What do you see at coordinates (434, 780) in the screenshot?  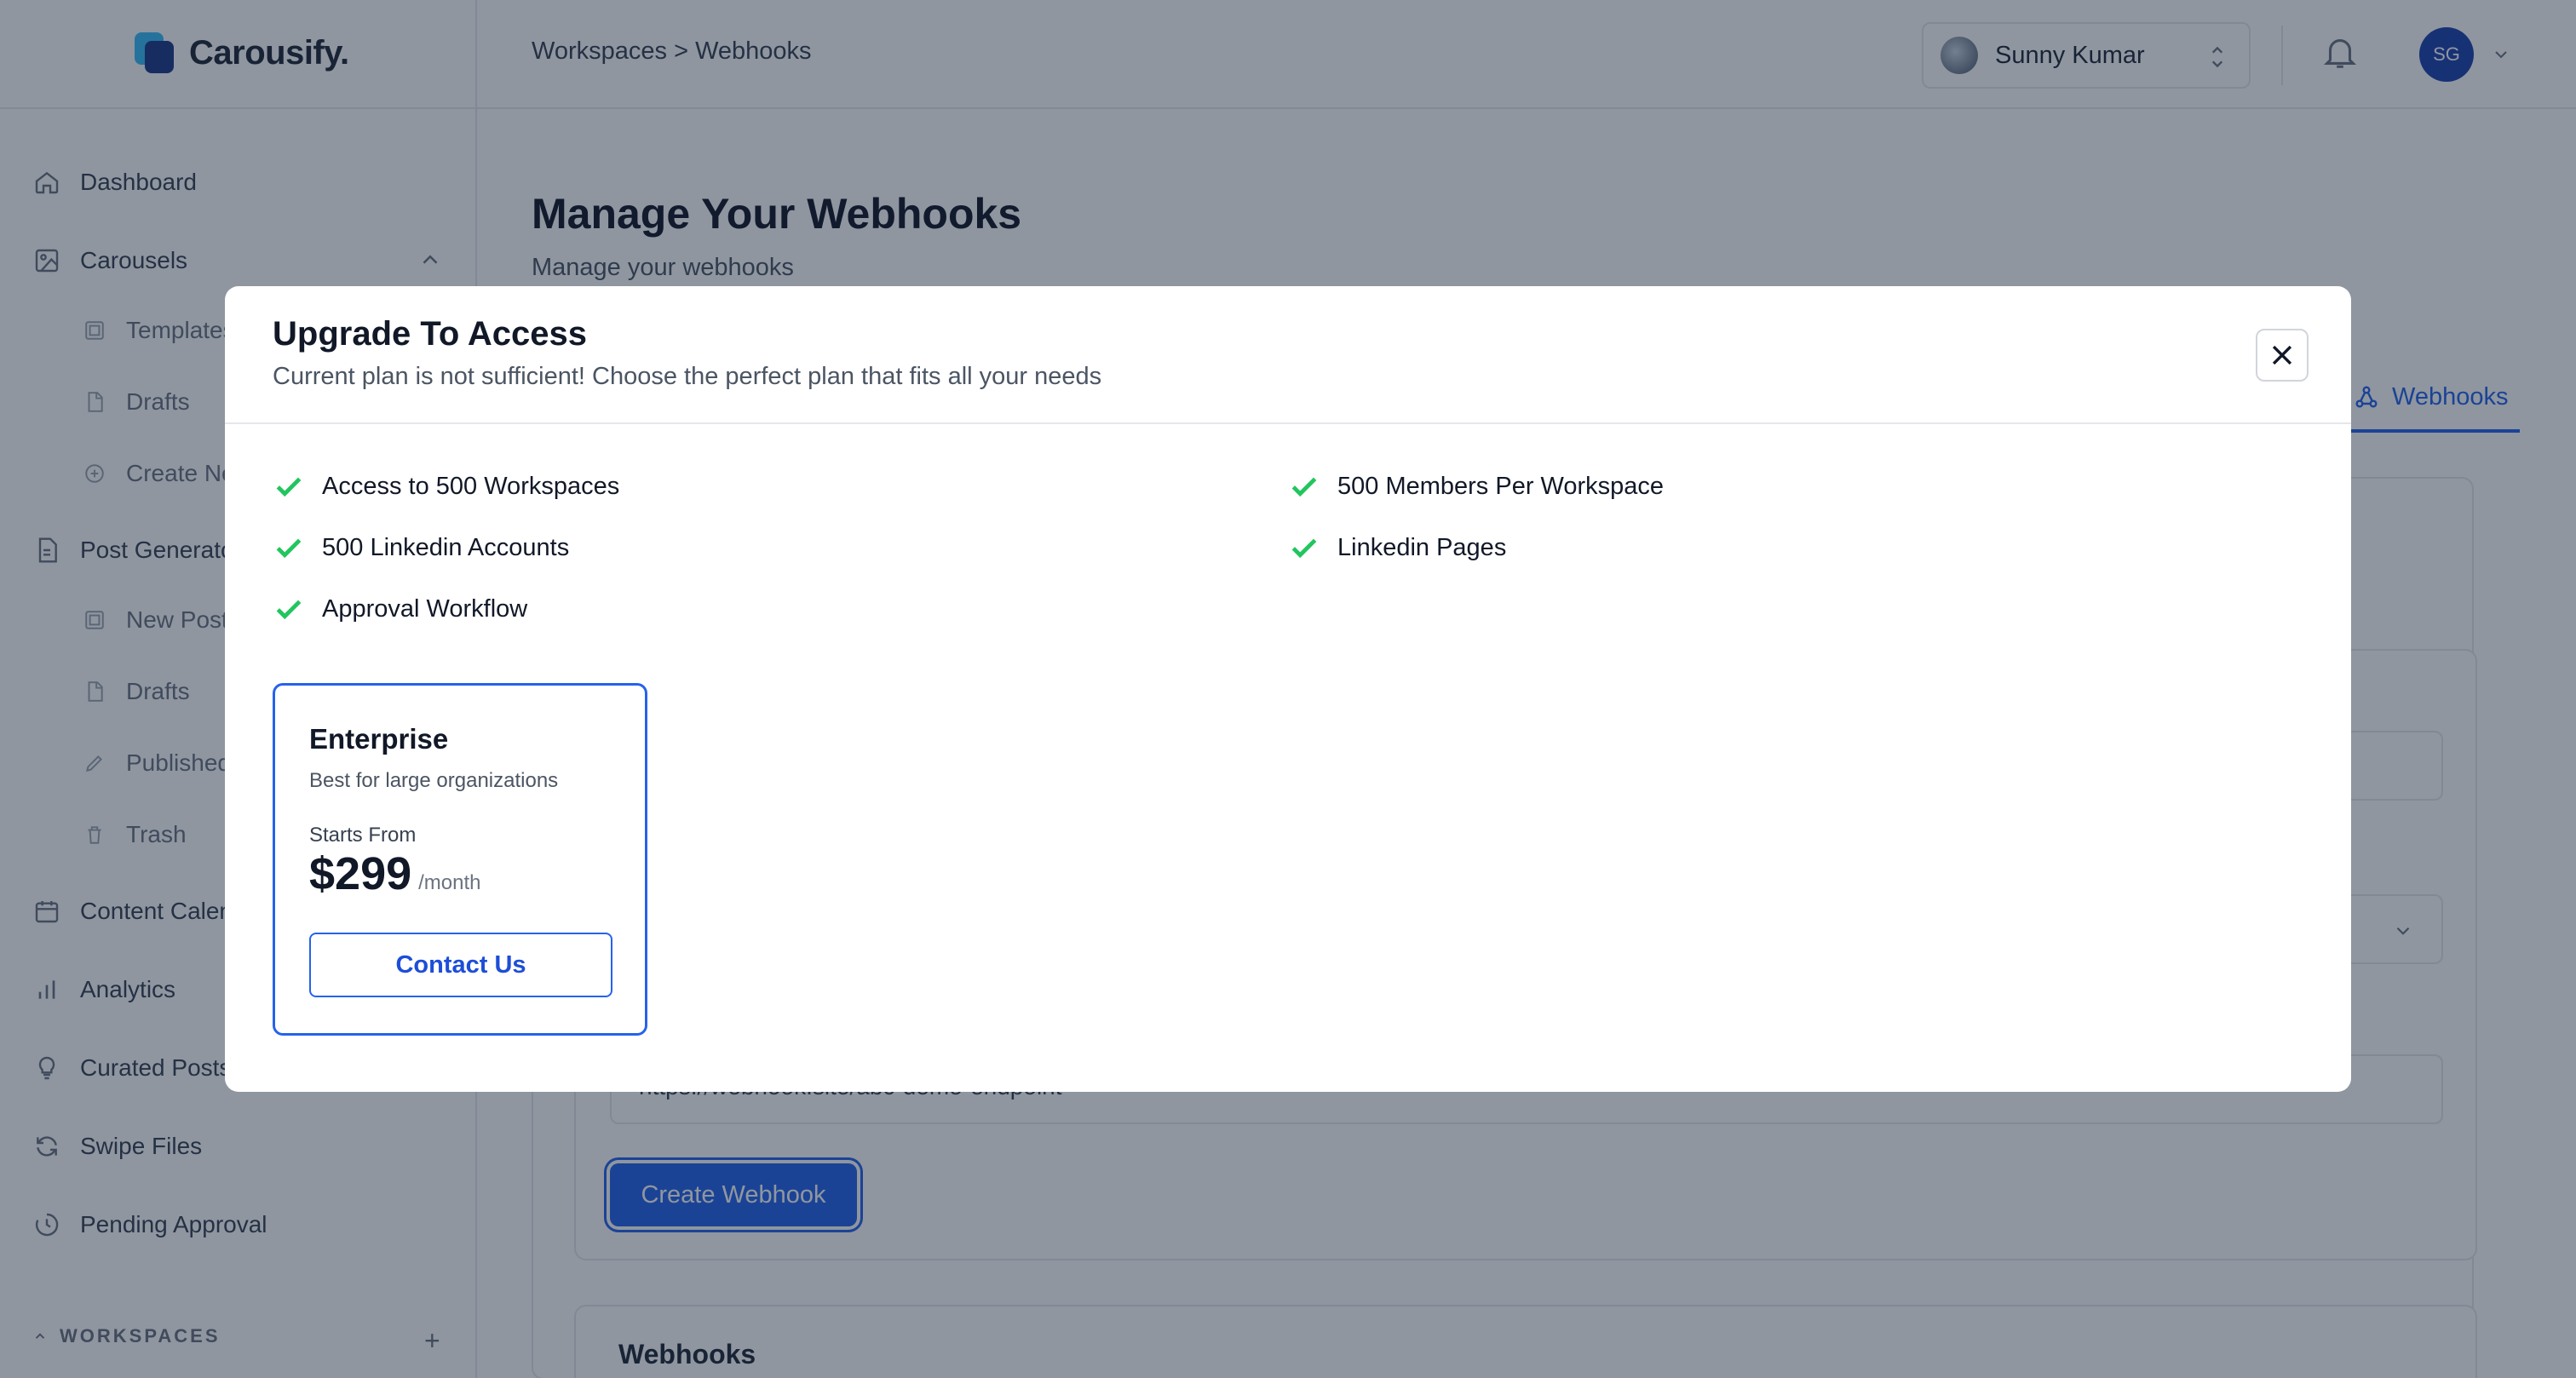 I see `plan-description: Best for large organizations` at bounding box center [434, 780].